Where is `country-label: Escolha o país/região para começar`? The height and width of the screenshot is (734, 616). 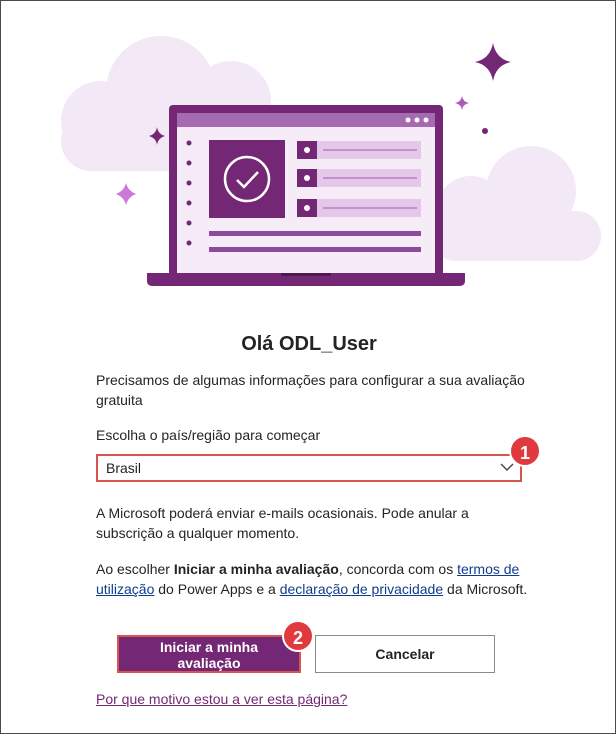
country-label: Escolha o país/região para começar is located at coordinates (208, 435).